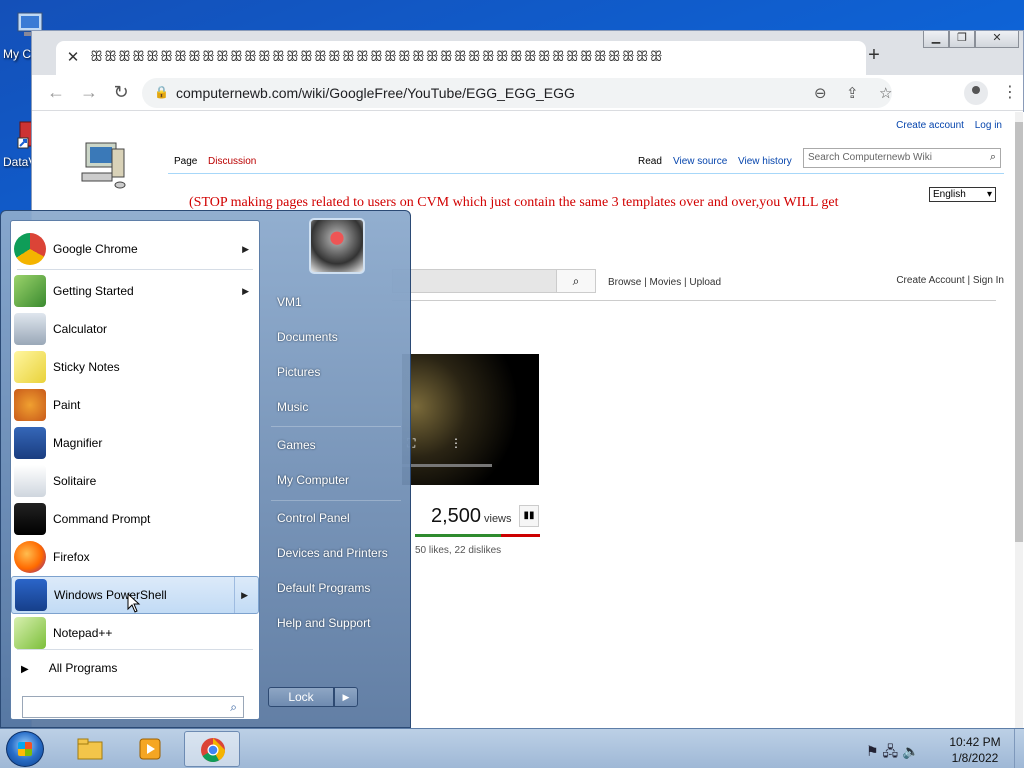 Image resolution: width=1024 pixels, height=768 pixels. I want to click on upload-link: Upload, so click(705, 282).